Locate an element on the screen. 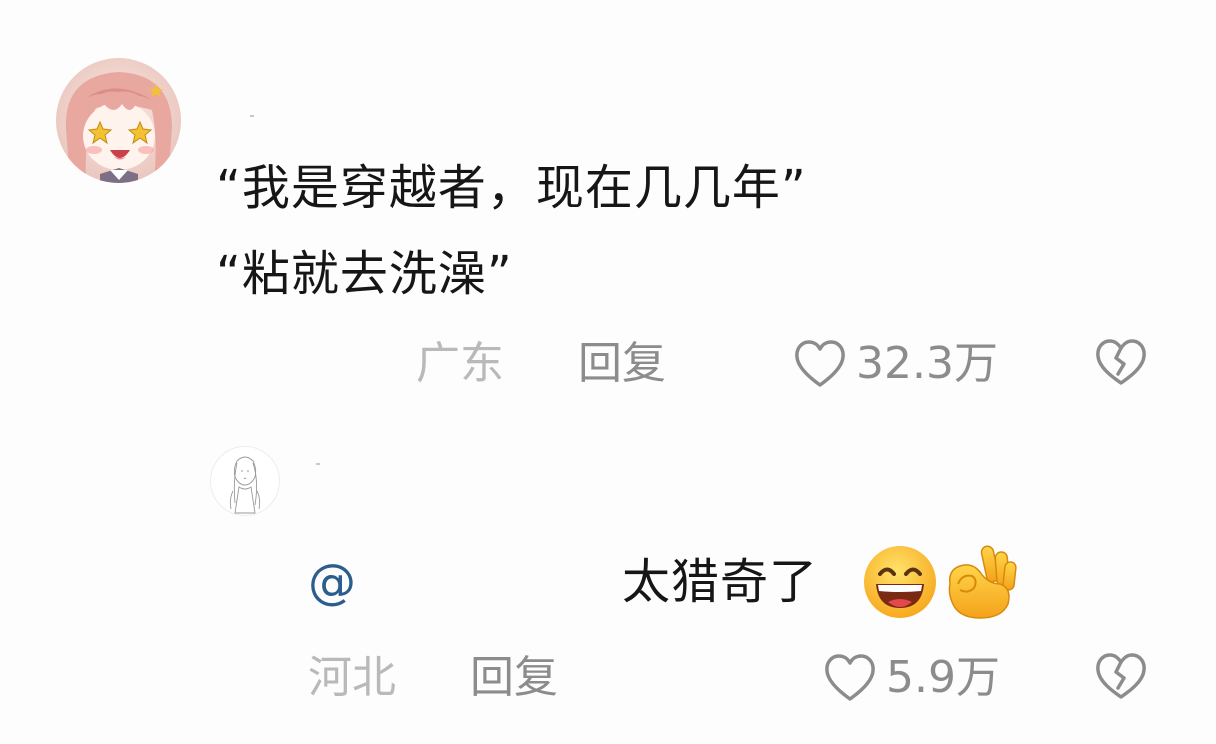  replier-avatar is located at coordinates (245, 481).